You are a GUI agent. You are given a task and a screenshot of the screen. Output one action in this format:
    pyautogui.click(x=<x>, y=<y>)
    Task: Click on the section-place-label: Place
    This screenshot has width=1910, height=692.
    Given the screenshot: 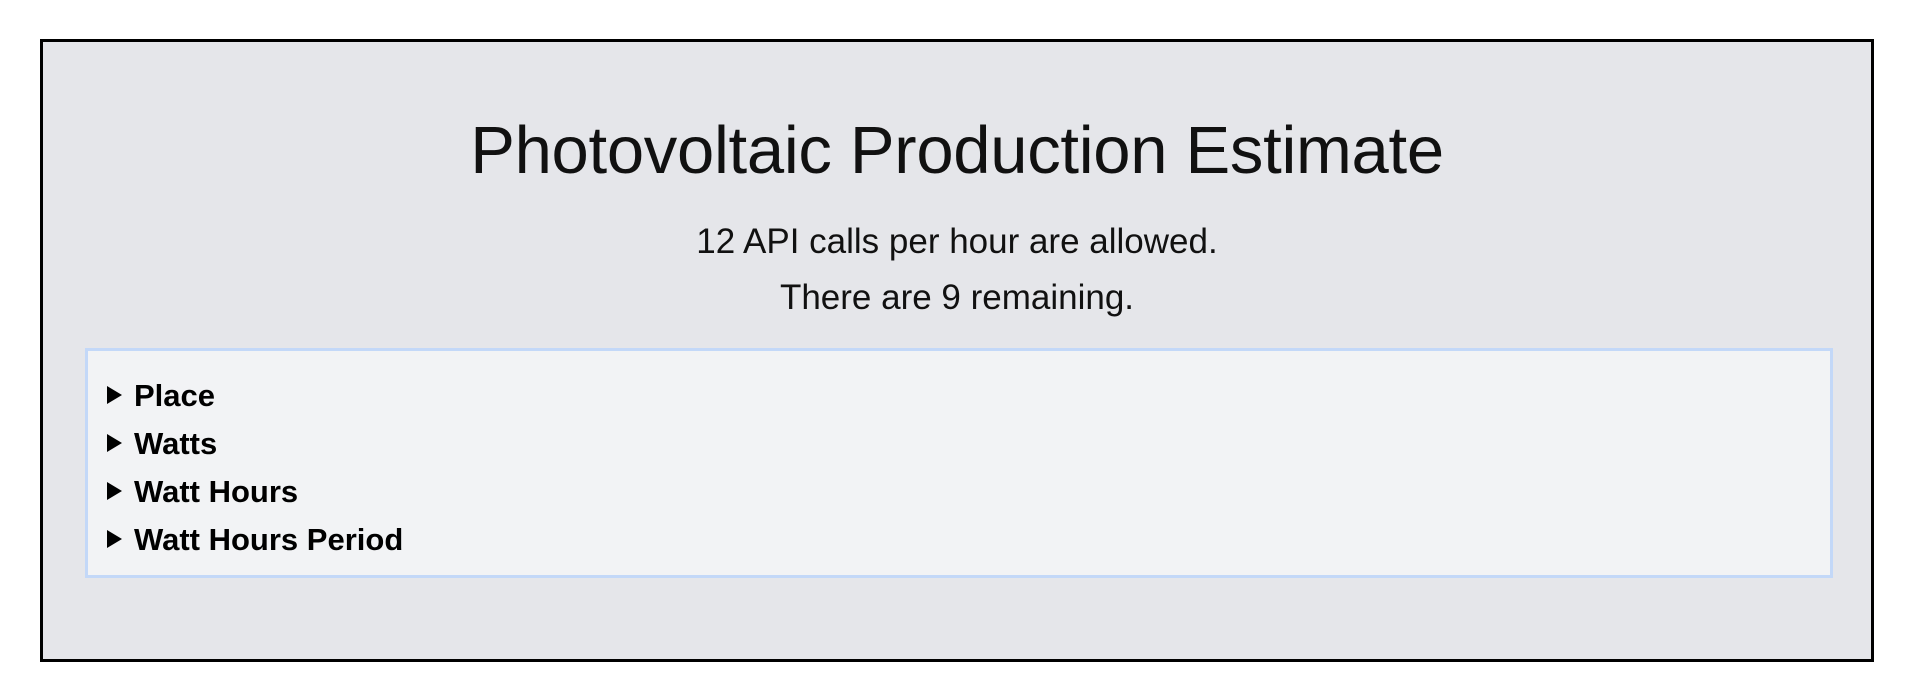 What is the action you would take?
    pyautogui.click(x=175, y=395)
    